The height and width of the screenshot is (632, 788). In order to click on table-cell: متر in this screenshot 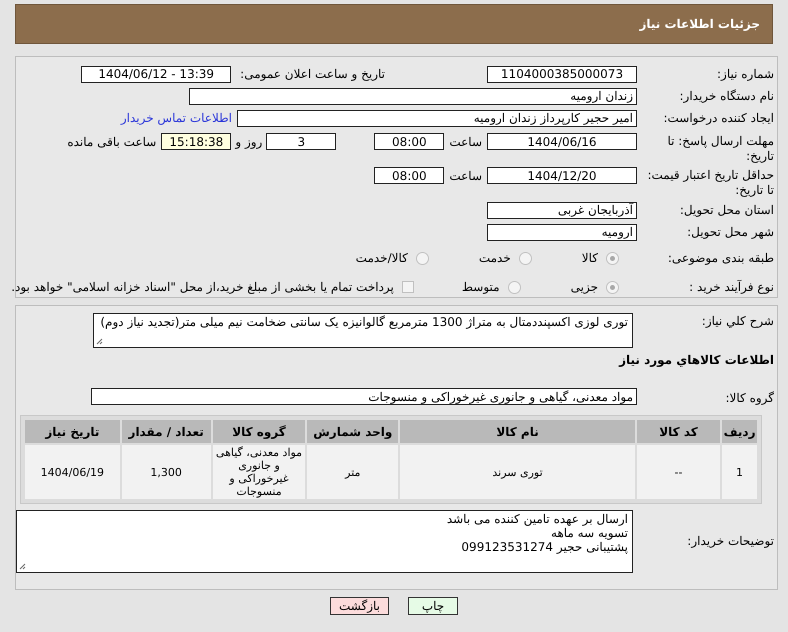, I will do `click(352, 472)`.